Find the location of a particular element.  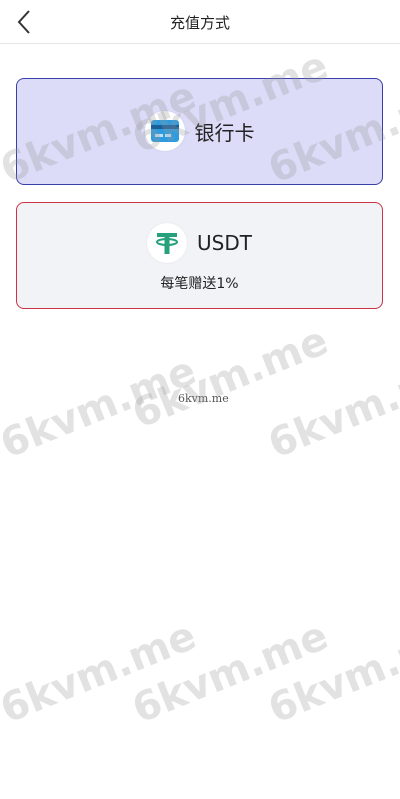

bank-card-icon-badge is located at coordinates (164, 131).